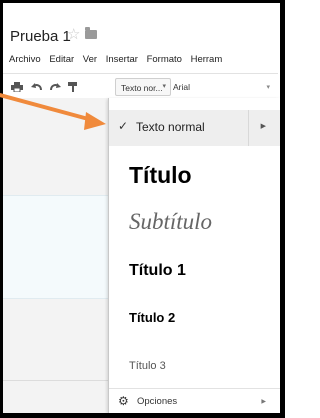 This screenshot has height=418, width=320. What do you see at coordinates (91, 33) in the screenshot?
I see `folder-icon` at bounding box center [91, 33].